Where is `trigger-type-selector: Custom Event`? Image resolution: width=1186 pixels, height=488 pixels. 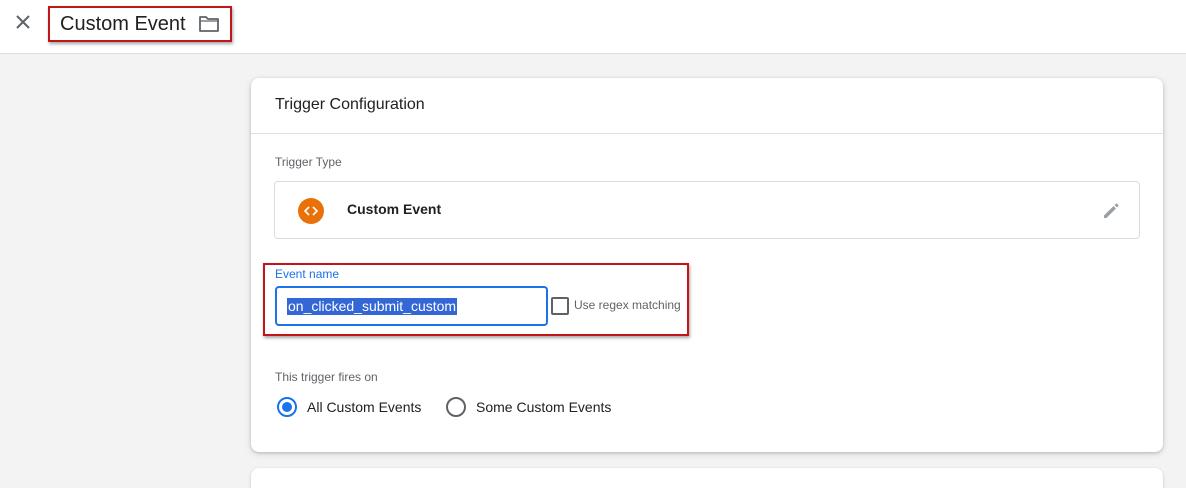
trigger-type-selector: Custom Event is located at coordinates (707, 210).